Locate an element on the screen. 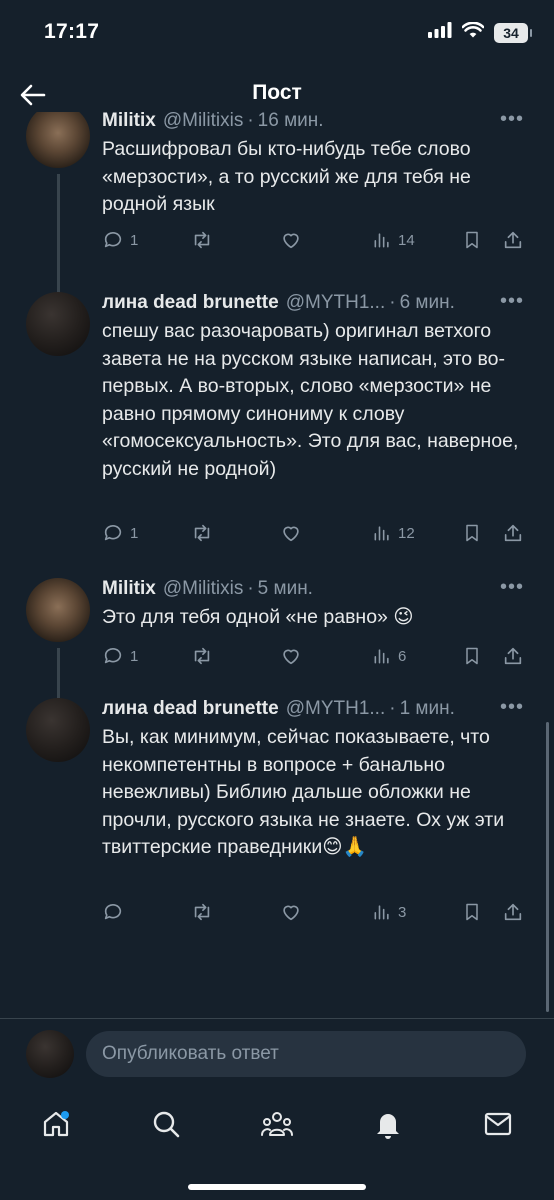 The width and height of the screenshot is (554, 1200). tweet-time: 6 мин. is located at coordinates (427, 302).